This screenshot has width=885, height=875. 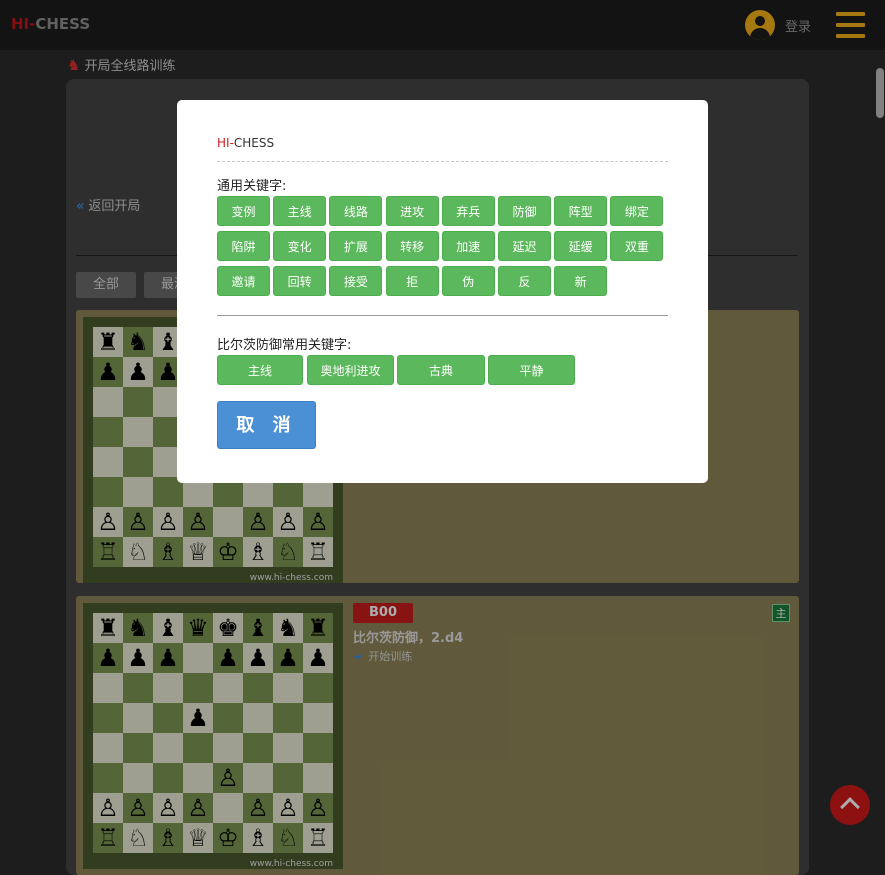 What do you see at coordinates (531, 370) in the screenshot?
I see `keyword-button: 平静` at bounding box center [531, 370].